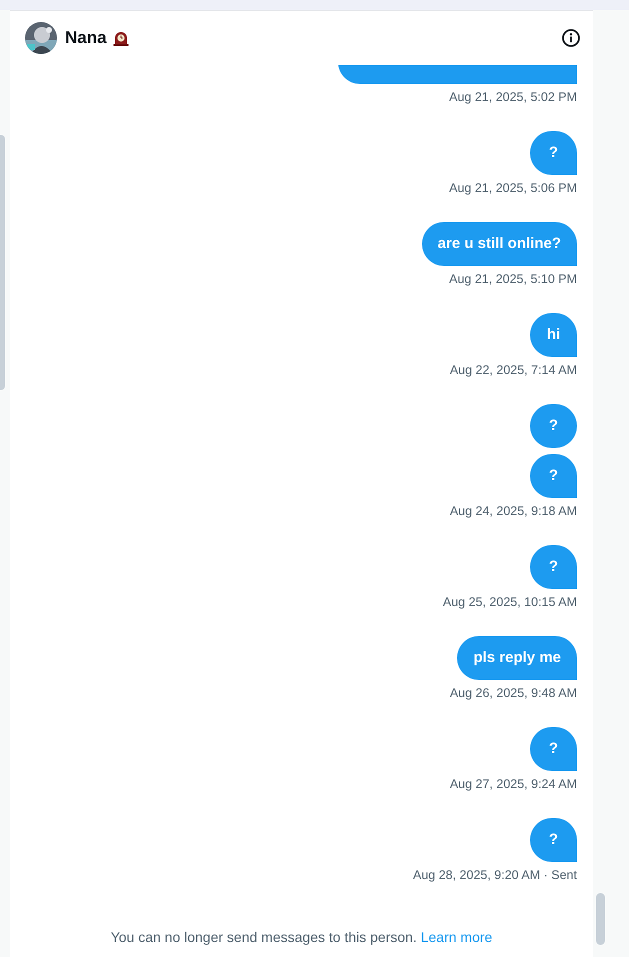 This screenshot has width=629, height=957. Describe the element at coordinates (513, 693) in the screenshot. I see `message-timestamp: Aug 26, 2025, 9:48 AM` at that location.